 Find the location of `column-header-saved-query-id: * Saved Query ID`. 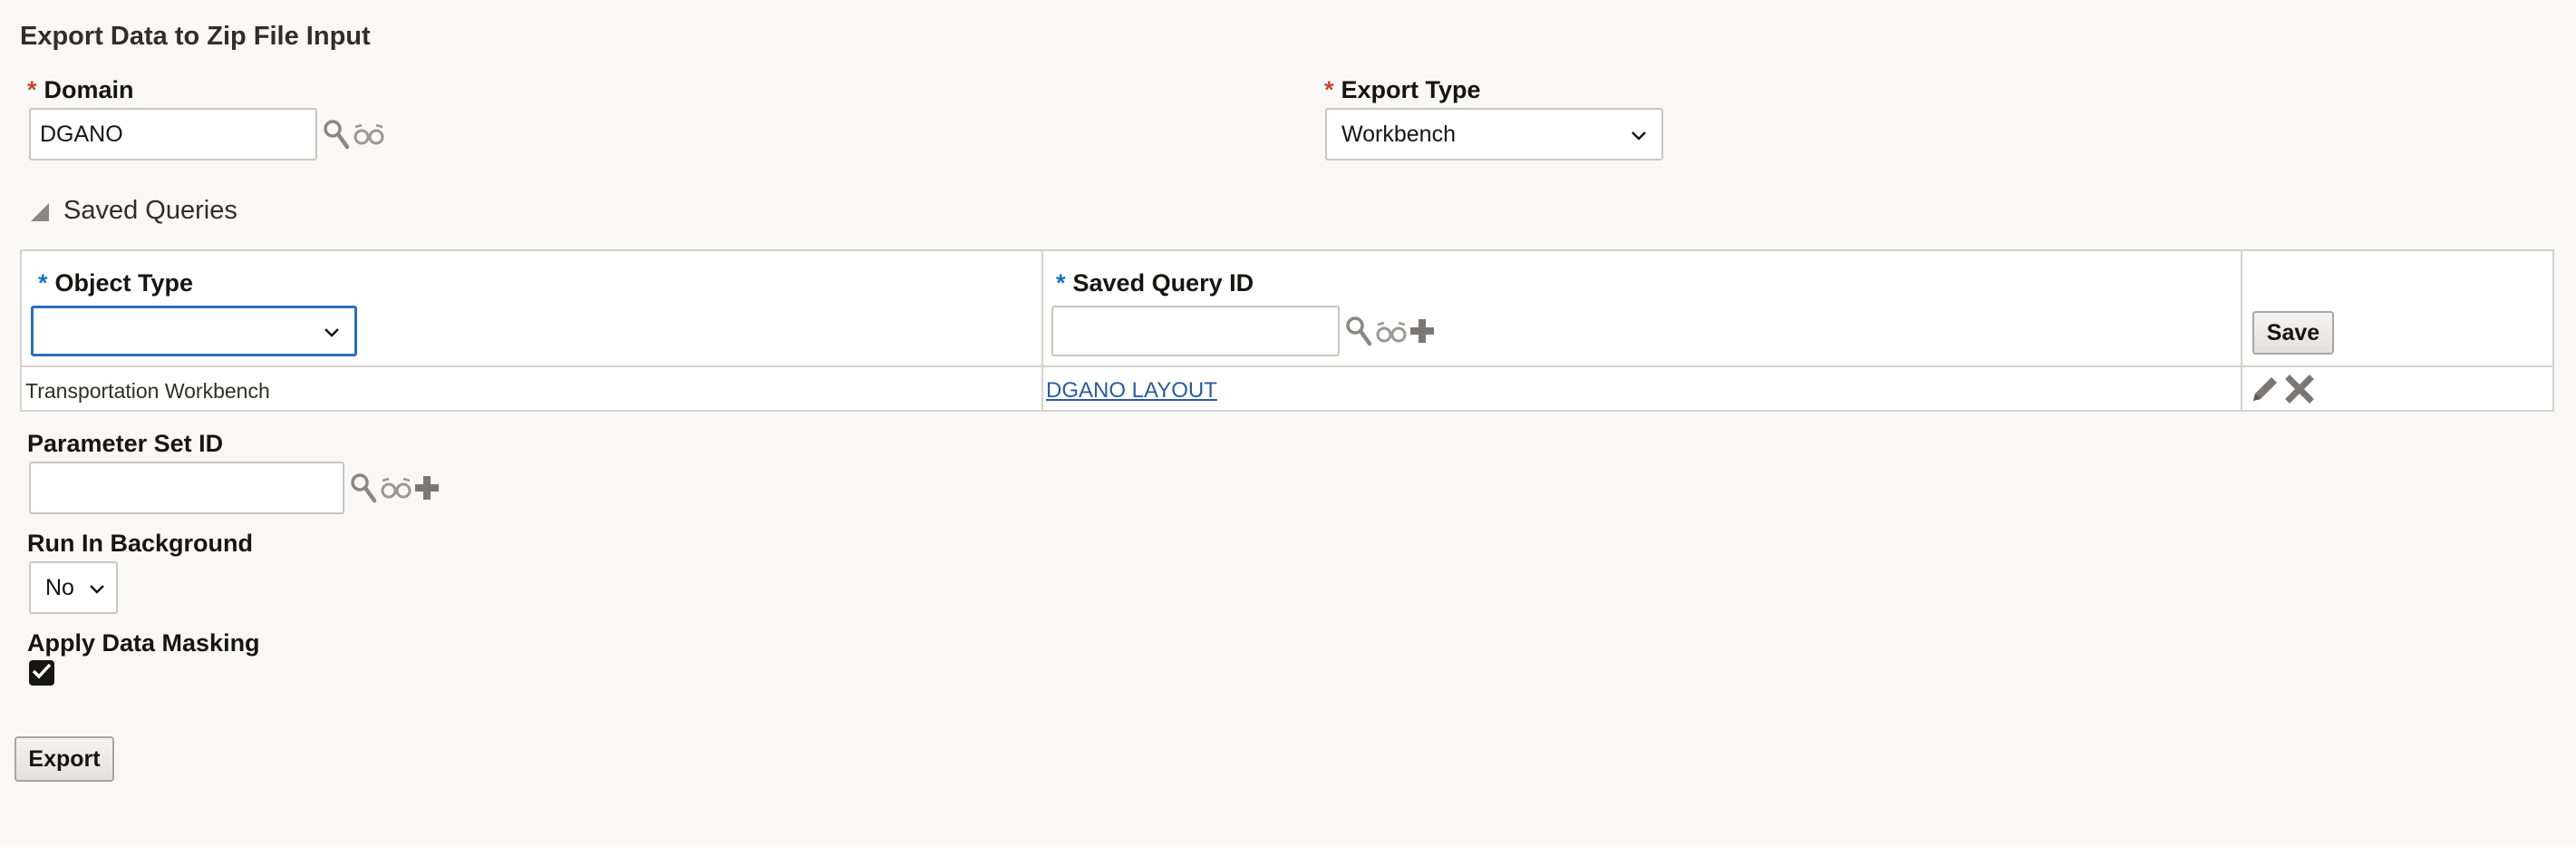

column-header-saved-query-id: * Saved Query ID is located at coordinates (1155, 283).